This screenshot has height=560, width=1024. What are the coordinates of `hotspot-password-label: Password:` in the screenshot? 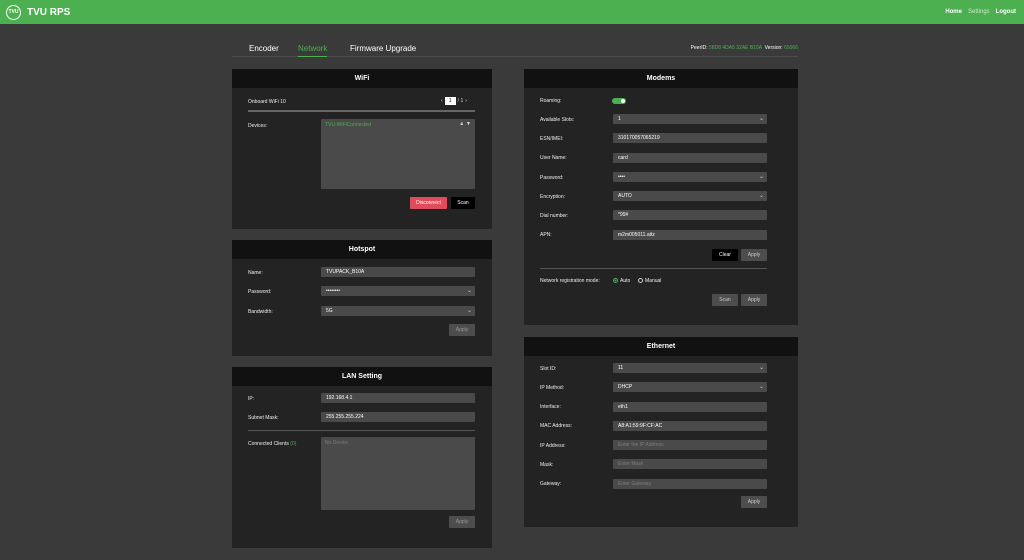 It's located at (260, 292).